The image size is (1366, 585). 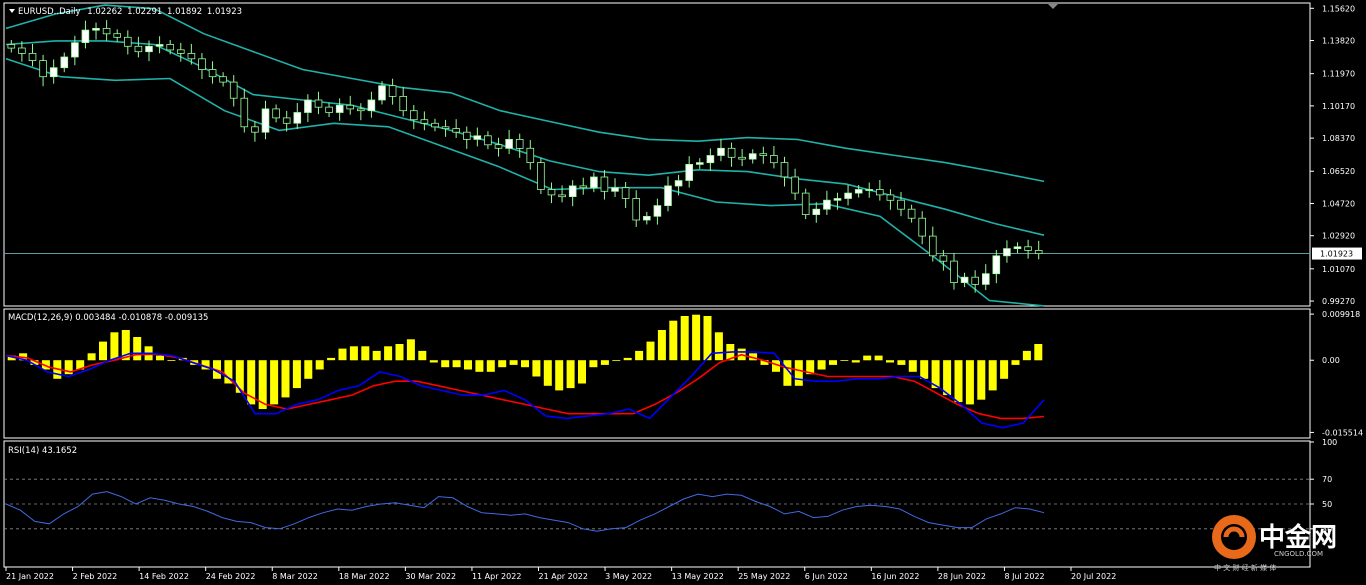 What do you see at coordinates (962, 576) in the screenshot?
I see `x-tick-label: 28 Jun 2022` at bounding box center [962, 576].